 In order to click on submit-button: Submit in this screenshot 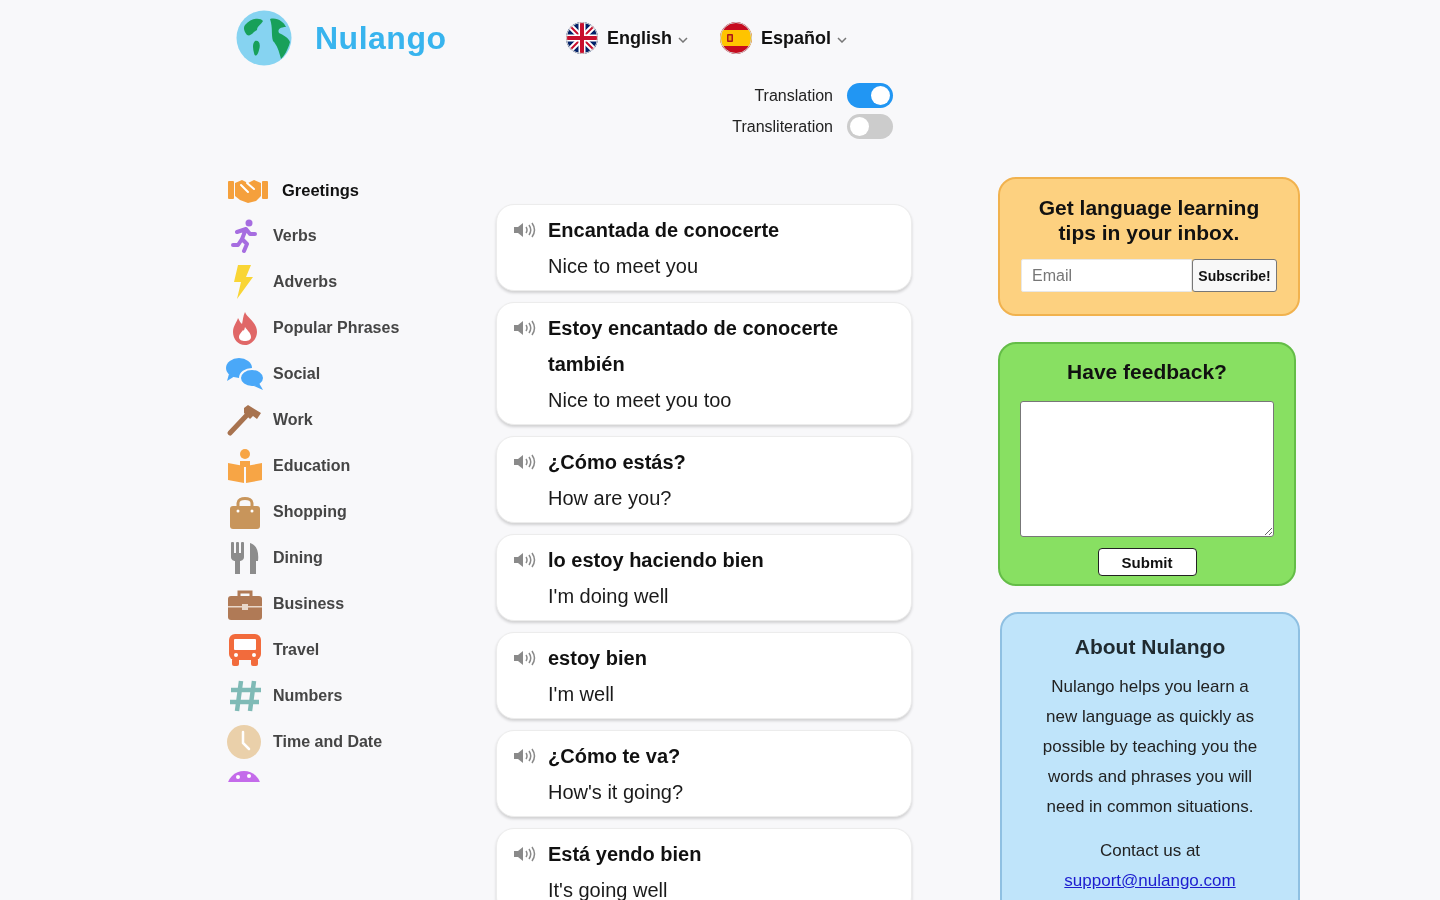, I will do `click(1147, 562)`.